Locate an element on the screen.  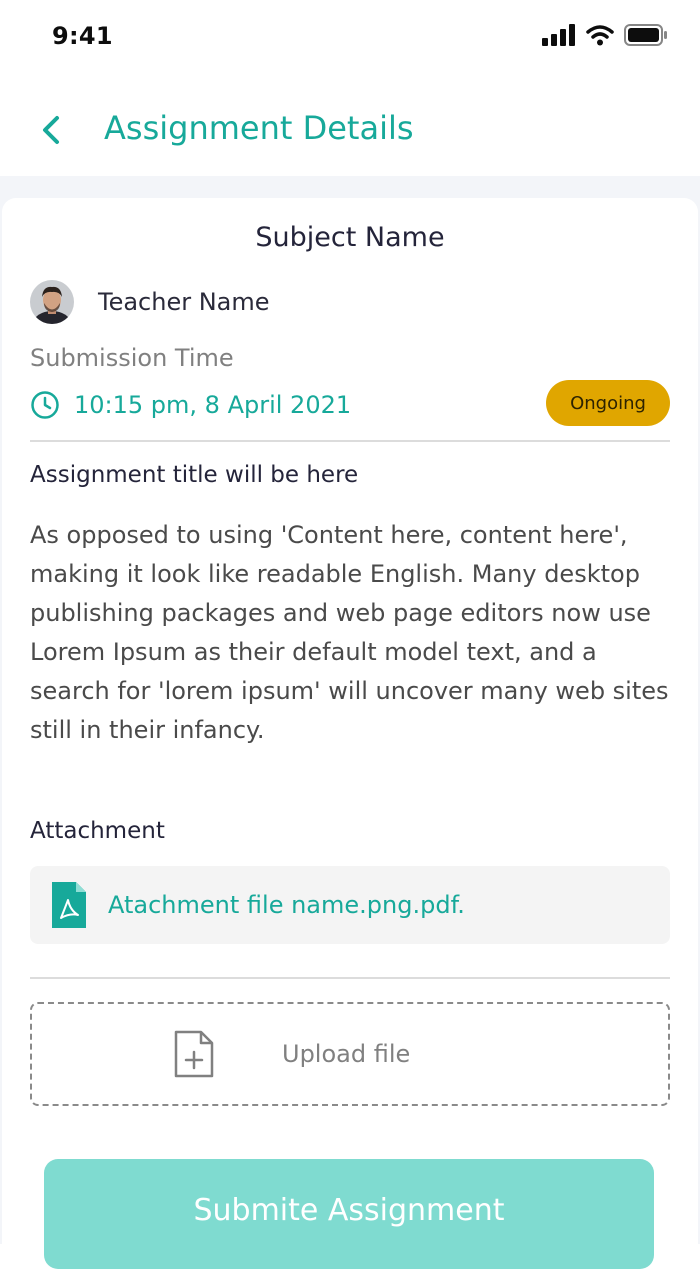
page-title: Assignment Details is located at coordinates (259, 128).